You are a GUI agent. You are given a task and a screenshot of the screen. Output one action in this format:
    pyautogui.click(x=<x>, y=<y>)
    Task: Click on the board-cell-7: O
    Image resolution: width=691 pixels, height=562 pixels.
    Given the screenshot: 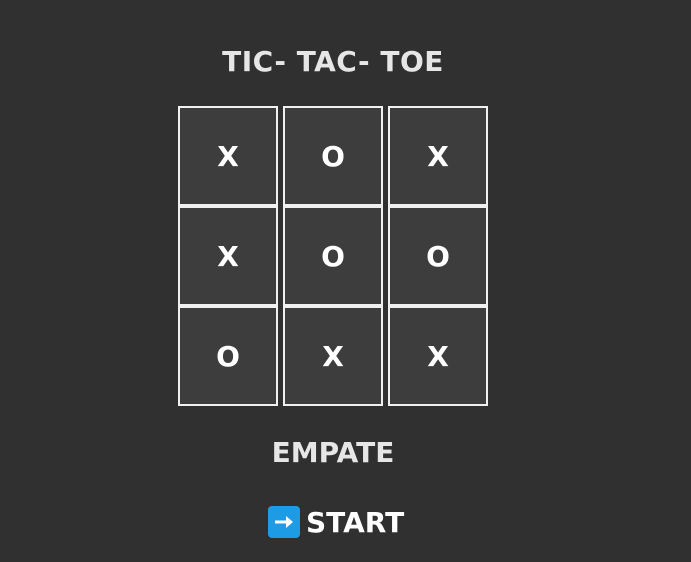 What is the action you would take?
    pyautogui.click(x=228, y=356)
    